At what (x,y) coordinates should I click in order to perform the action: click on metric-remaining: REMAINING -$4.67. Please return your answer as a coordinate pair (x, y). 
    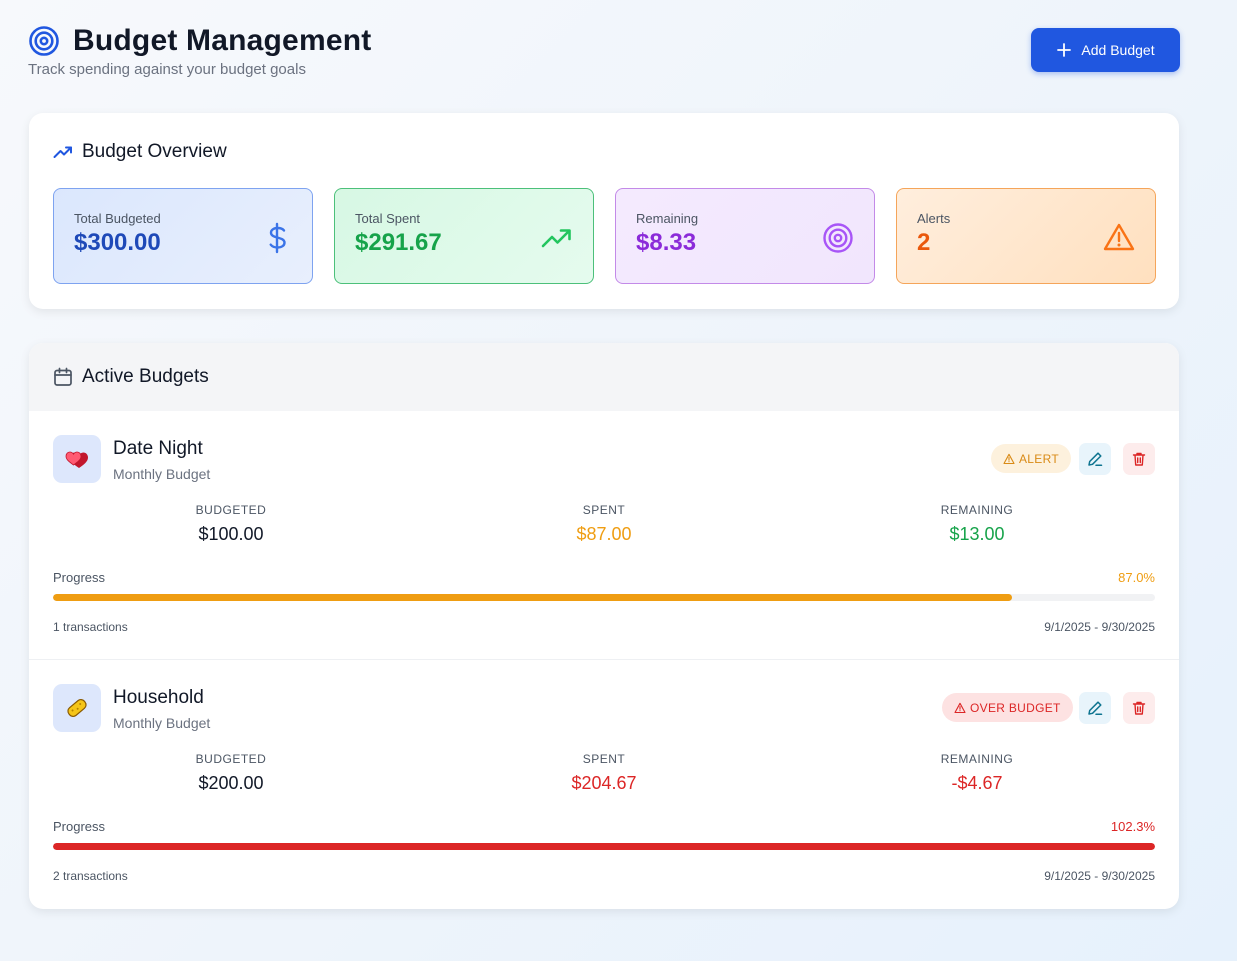
    Looking at the image, I should click on (977, 773).